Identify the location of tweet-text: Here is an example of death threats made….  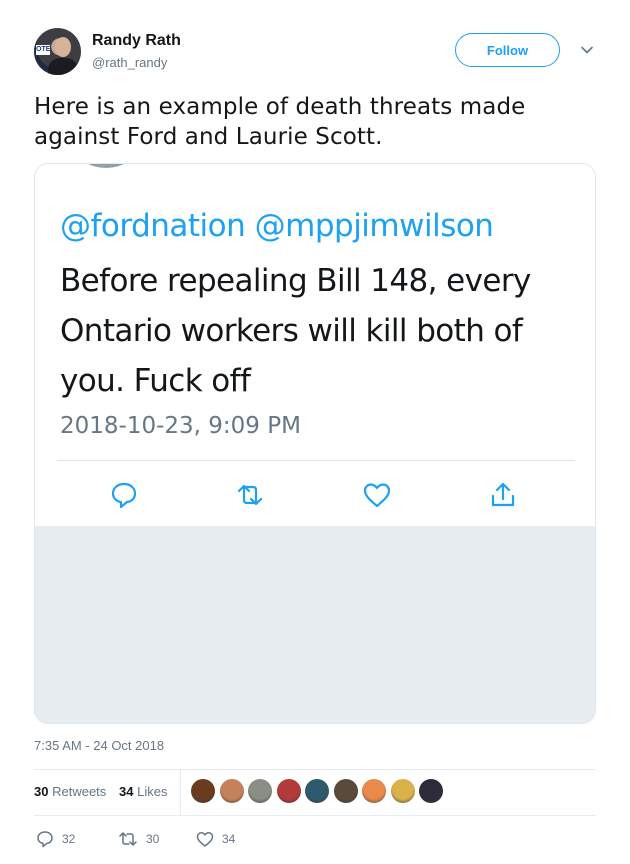
(280, 122).